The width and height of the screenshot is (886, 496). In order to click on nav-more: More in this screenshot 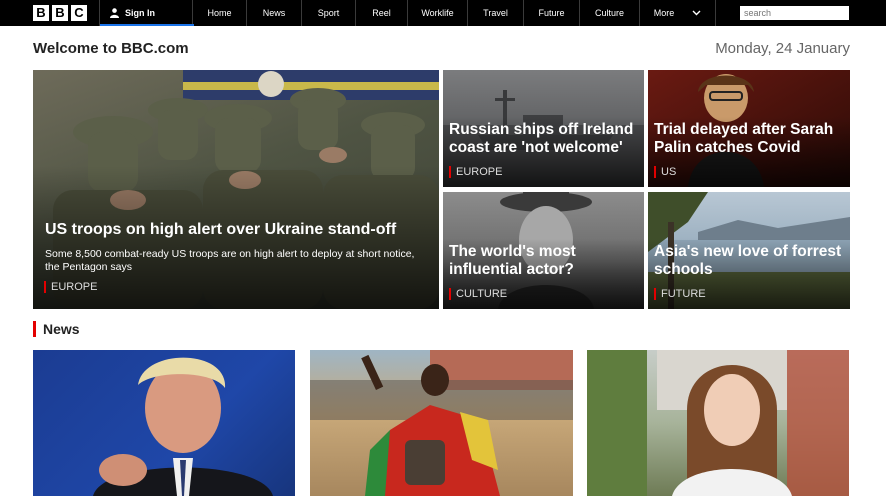, I will do `click(678, 13)`.